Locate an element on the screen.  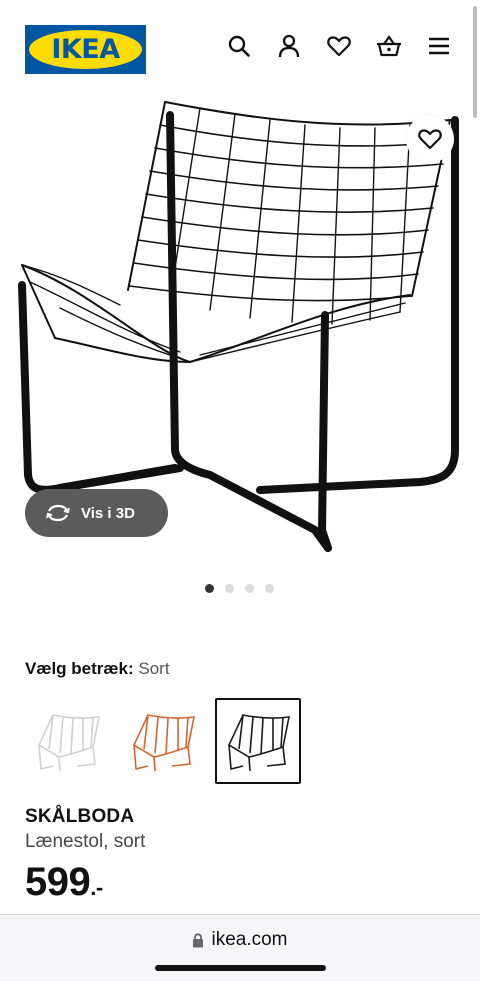
ikea-logo: IKEA is located at coordinates (85, 49).